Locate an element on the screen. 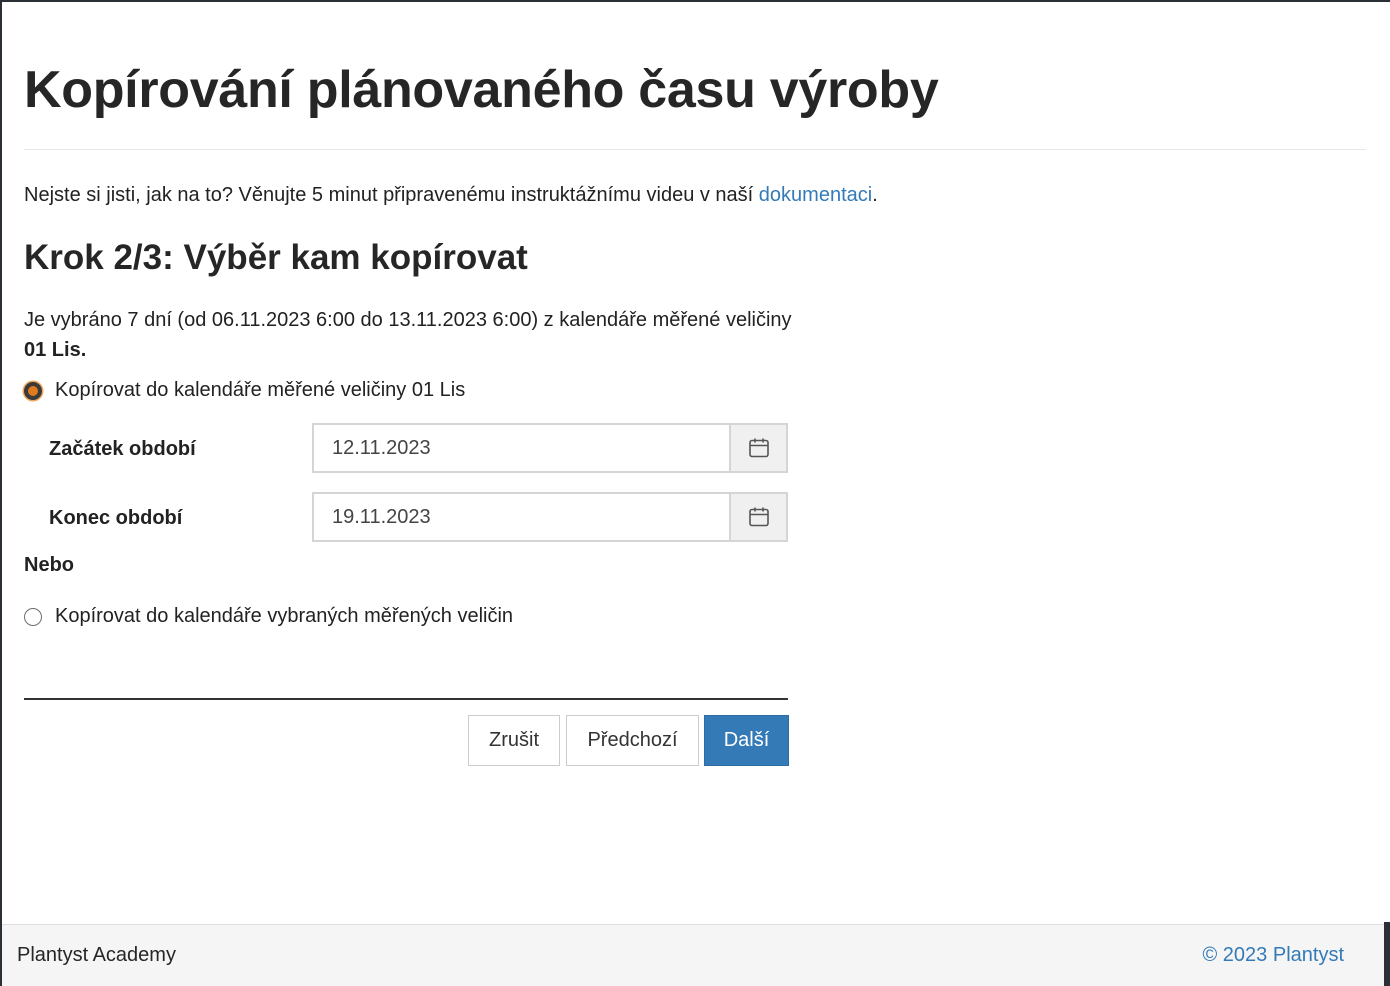 Image resolution: width=1390 pixels, height=986 pixels. start-period-label: Začátek období is located at coordinates (122, 449).